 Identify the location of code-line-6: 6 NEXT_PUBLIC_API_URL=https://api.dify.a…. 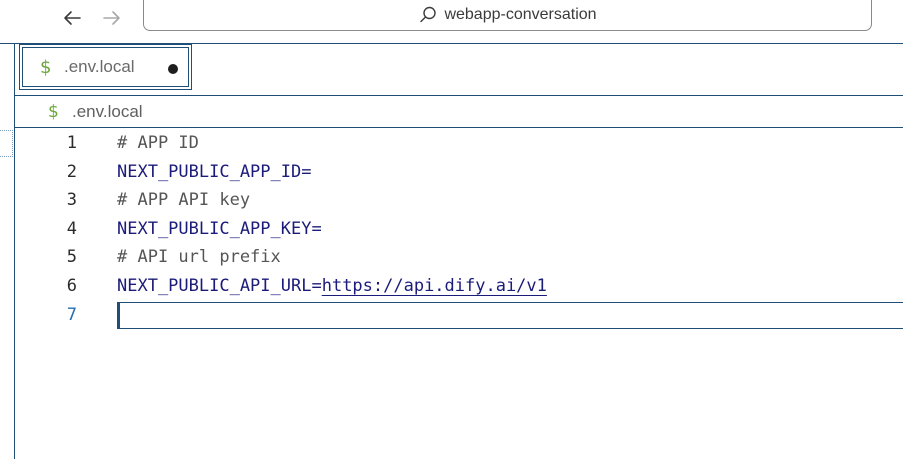
(459, 286).